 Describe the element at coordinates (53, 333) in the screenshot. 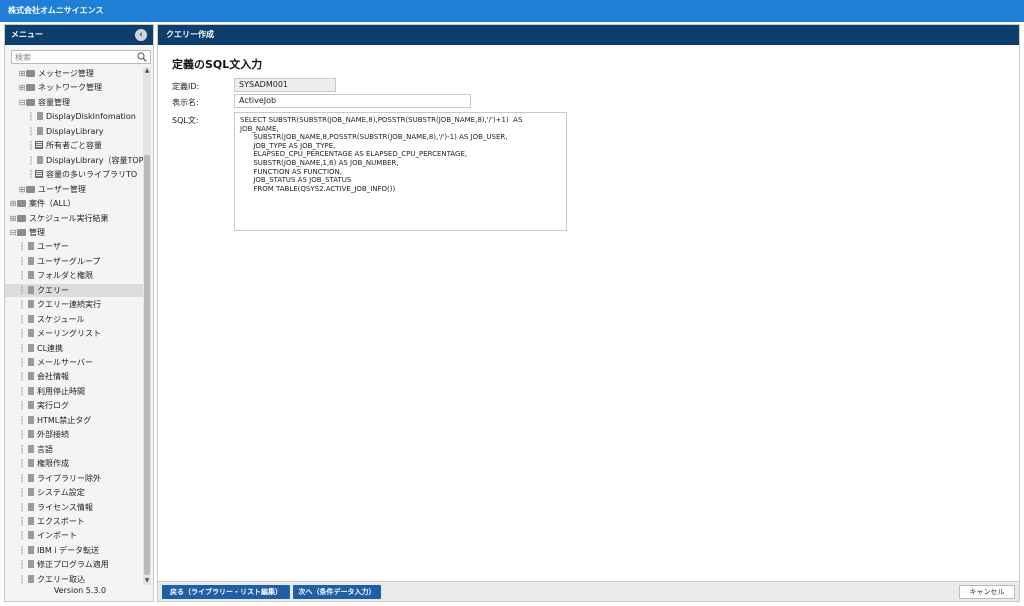

I see `sidebar-item: ┆ メーリングリスト` at that location.